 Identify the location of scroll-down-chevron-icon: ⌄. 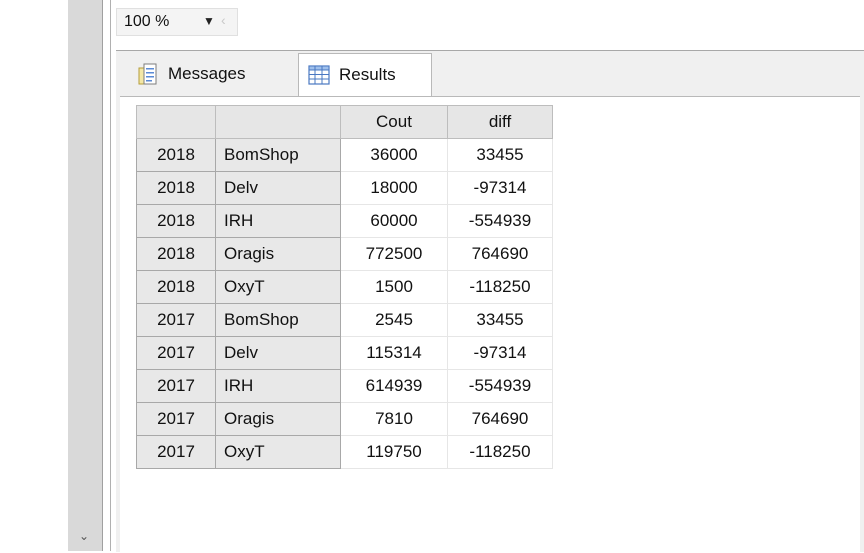
(84, 536).